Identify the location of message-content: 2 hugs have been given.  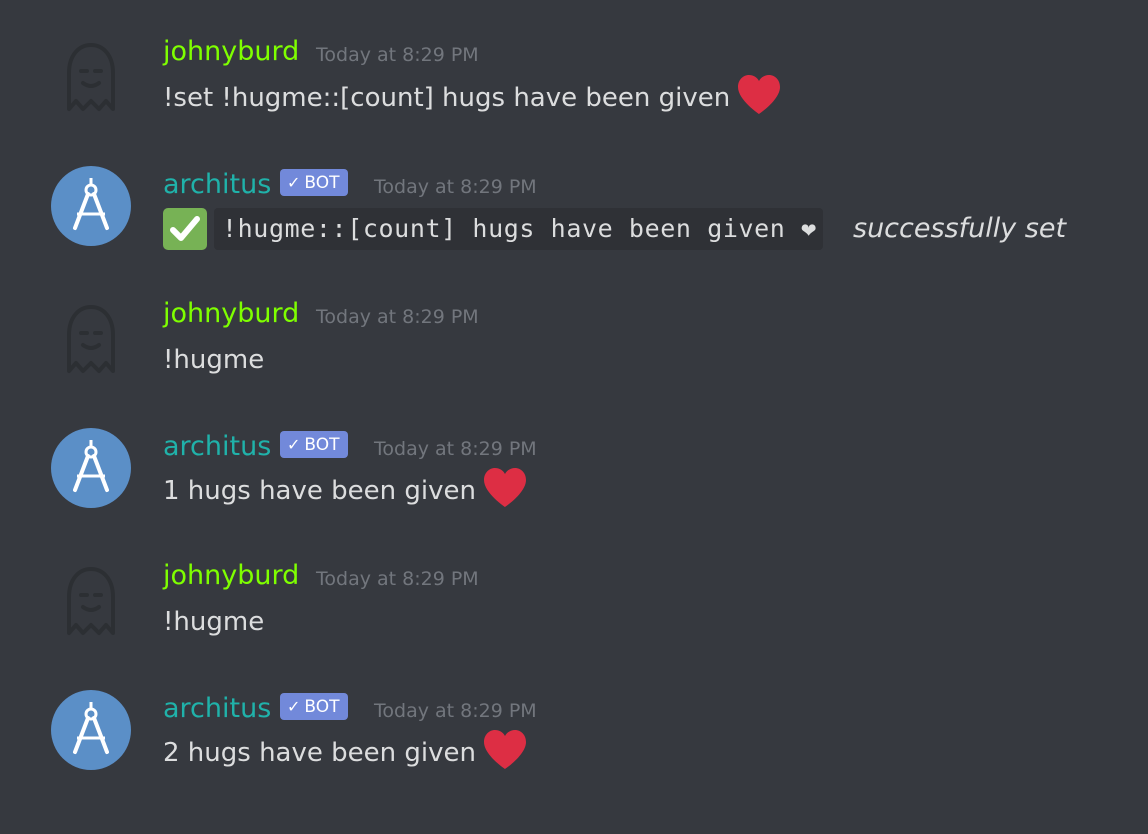
(345, 750).